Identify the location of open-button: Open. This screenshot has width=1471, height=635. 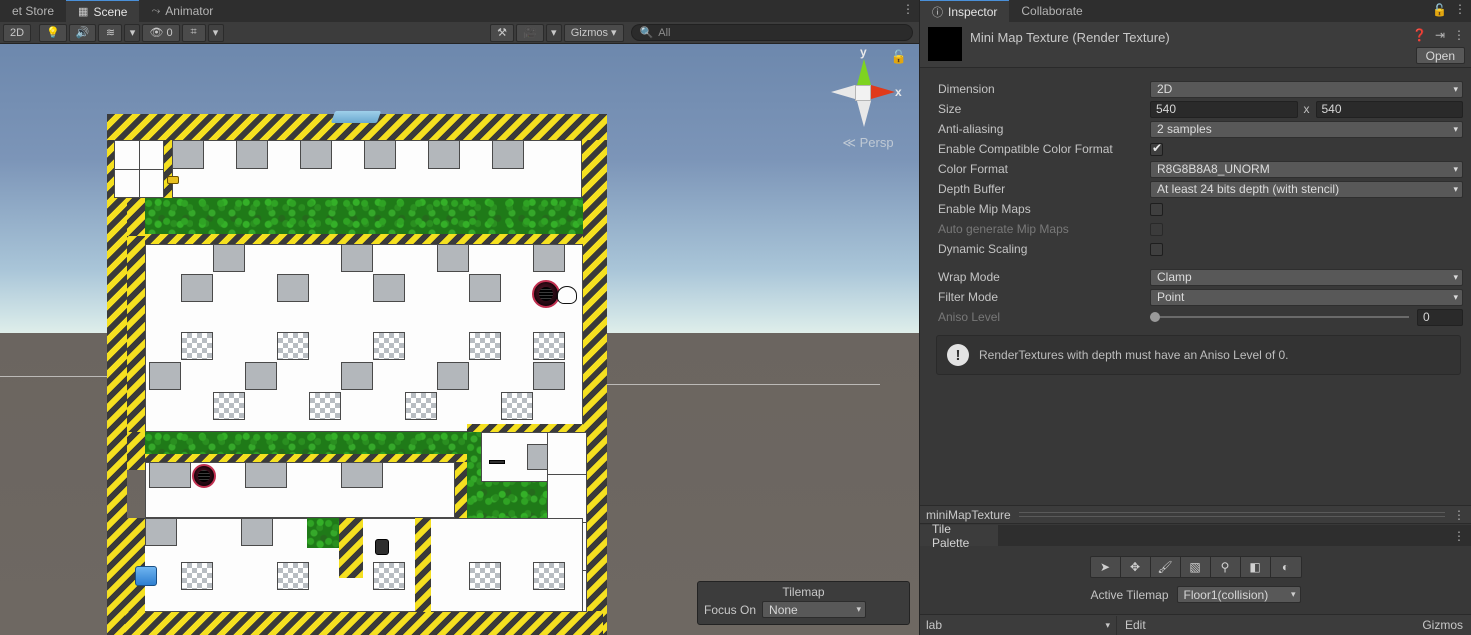
(1440, 55).